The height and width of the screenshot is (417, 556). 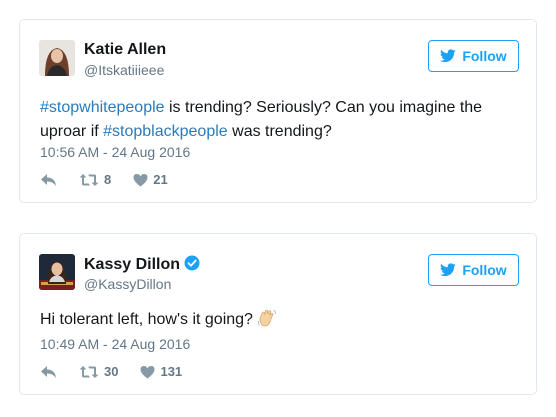 I want to click on author-name-text: Kassy Dillon, so click(x=132, y=264).